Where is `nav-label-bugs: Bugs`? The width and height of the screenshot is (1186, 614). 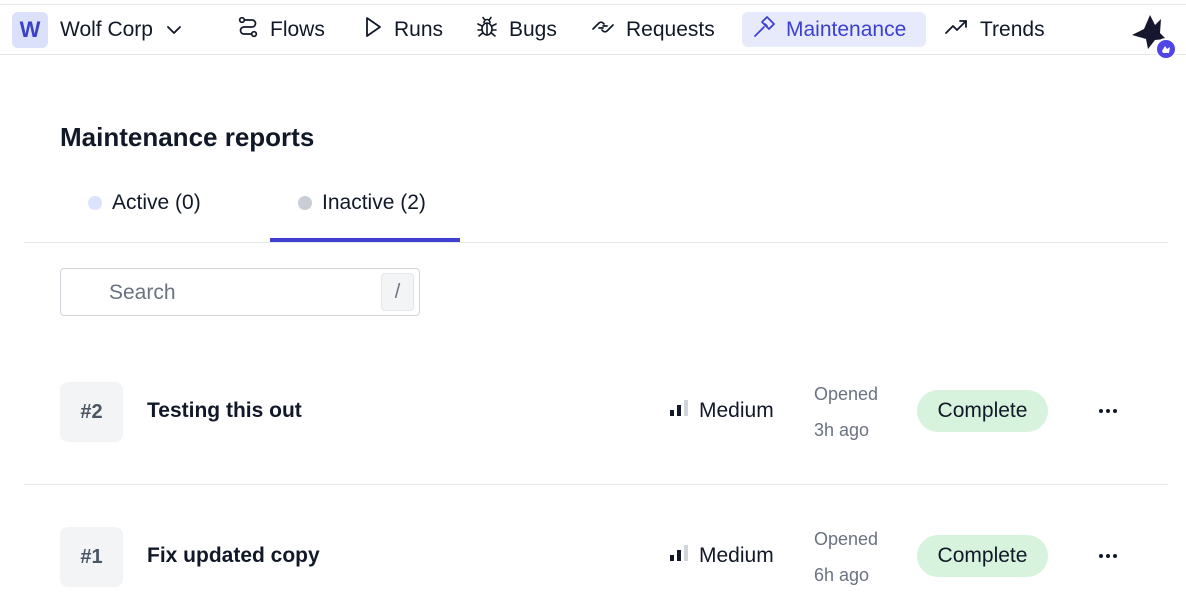 nav-label-bugs: Bugs is located at coordinates (533, 29).